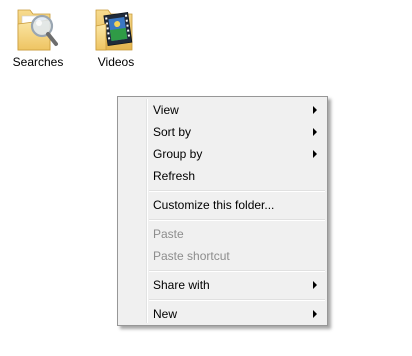 Image resolution: width=412 pixels, height=356 pixels. Describe the element at coordinates (165, 314) in the screenshot. I see `menu-item-new-label: New` at that location.